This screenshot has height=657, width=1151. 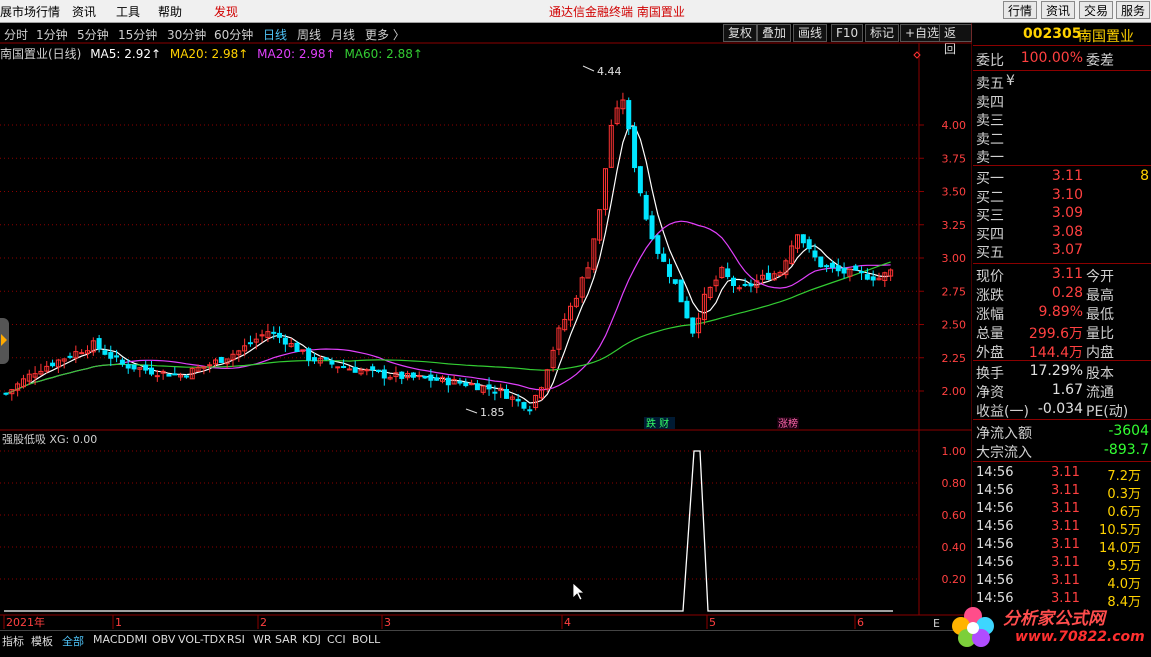 What do you see at coordinates (659, 423) in the screenshot?
I see `event-label-fin: 跌 财` at bounding box center [659, 423].